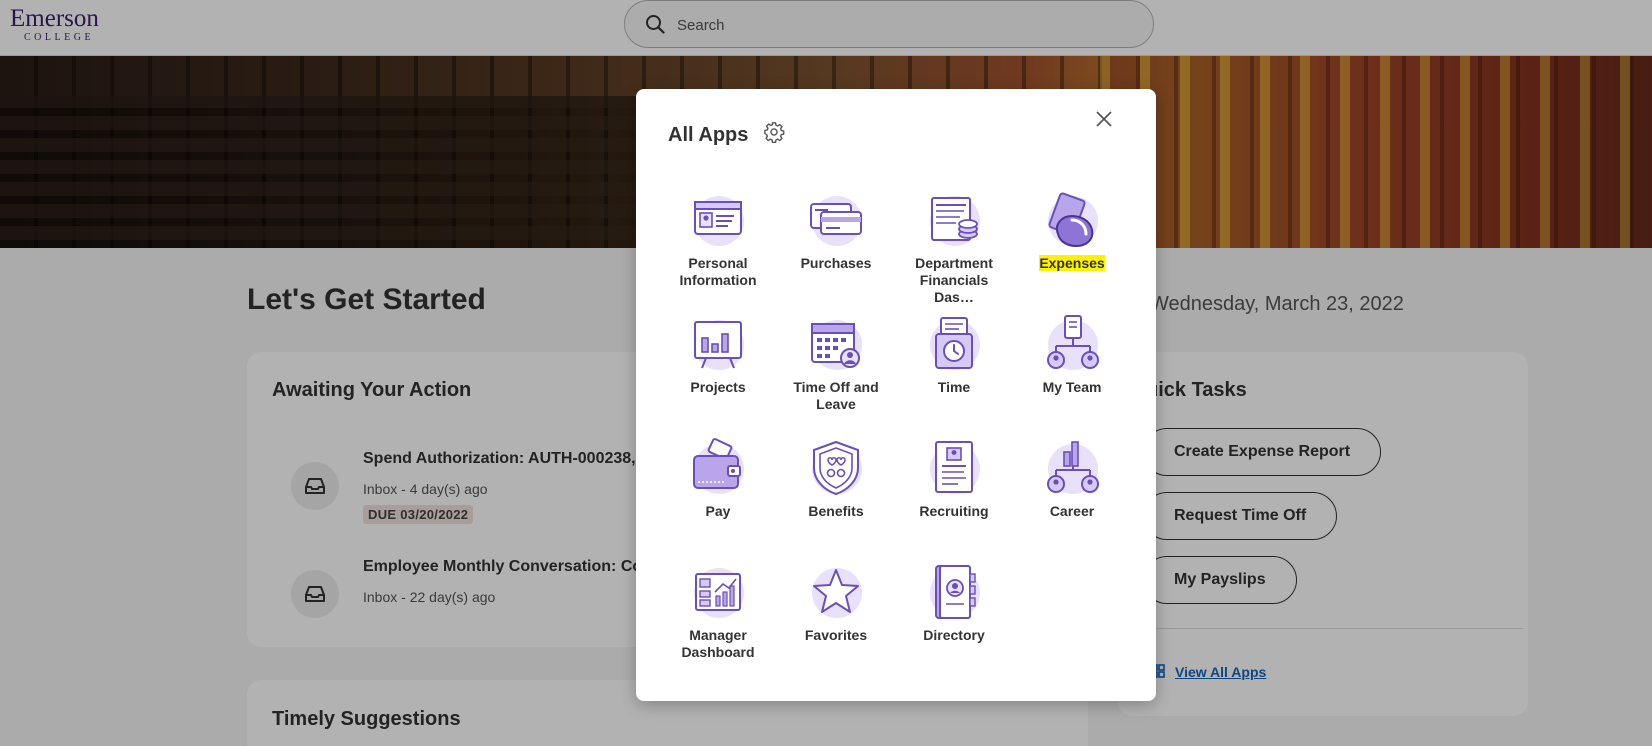  What do you see at coordinates (718, 239) in the screenshot?
I see `app-personal-information: Personal Information` at bounding box center [718, 239].